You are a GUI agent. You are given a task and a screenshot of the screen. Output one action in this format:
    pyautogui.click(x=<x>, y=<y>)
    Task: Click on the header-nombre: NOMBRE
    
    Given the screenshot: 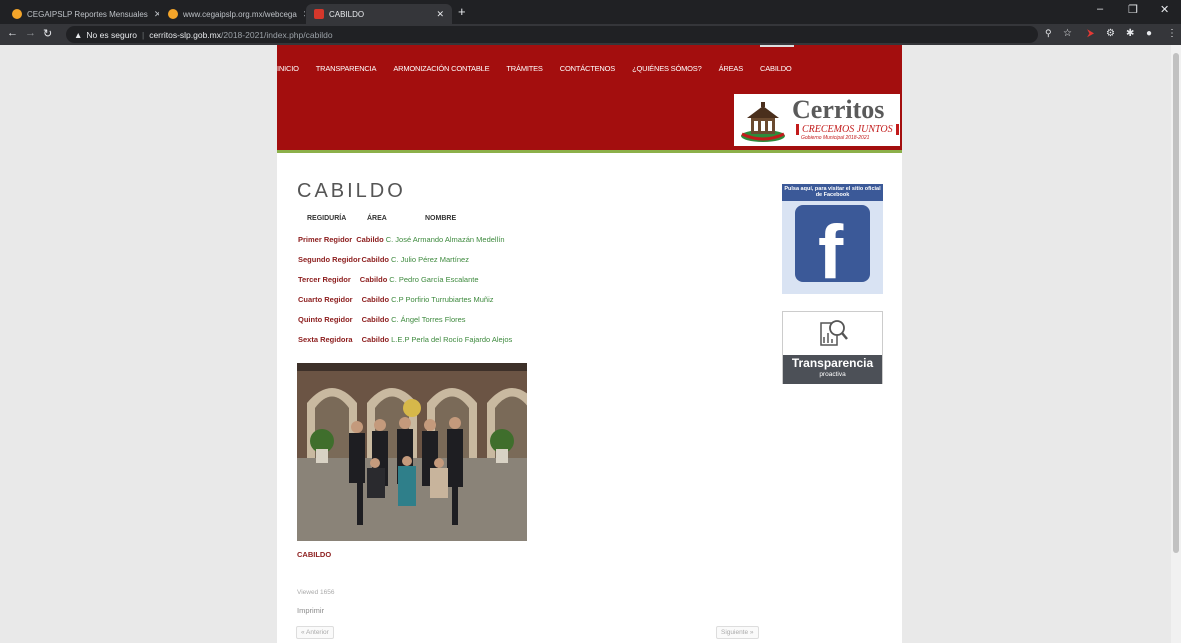 What is the action you would take?
    pyautogui.click(x=441, y=218)
    